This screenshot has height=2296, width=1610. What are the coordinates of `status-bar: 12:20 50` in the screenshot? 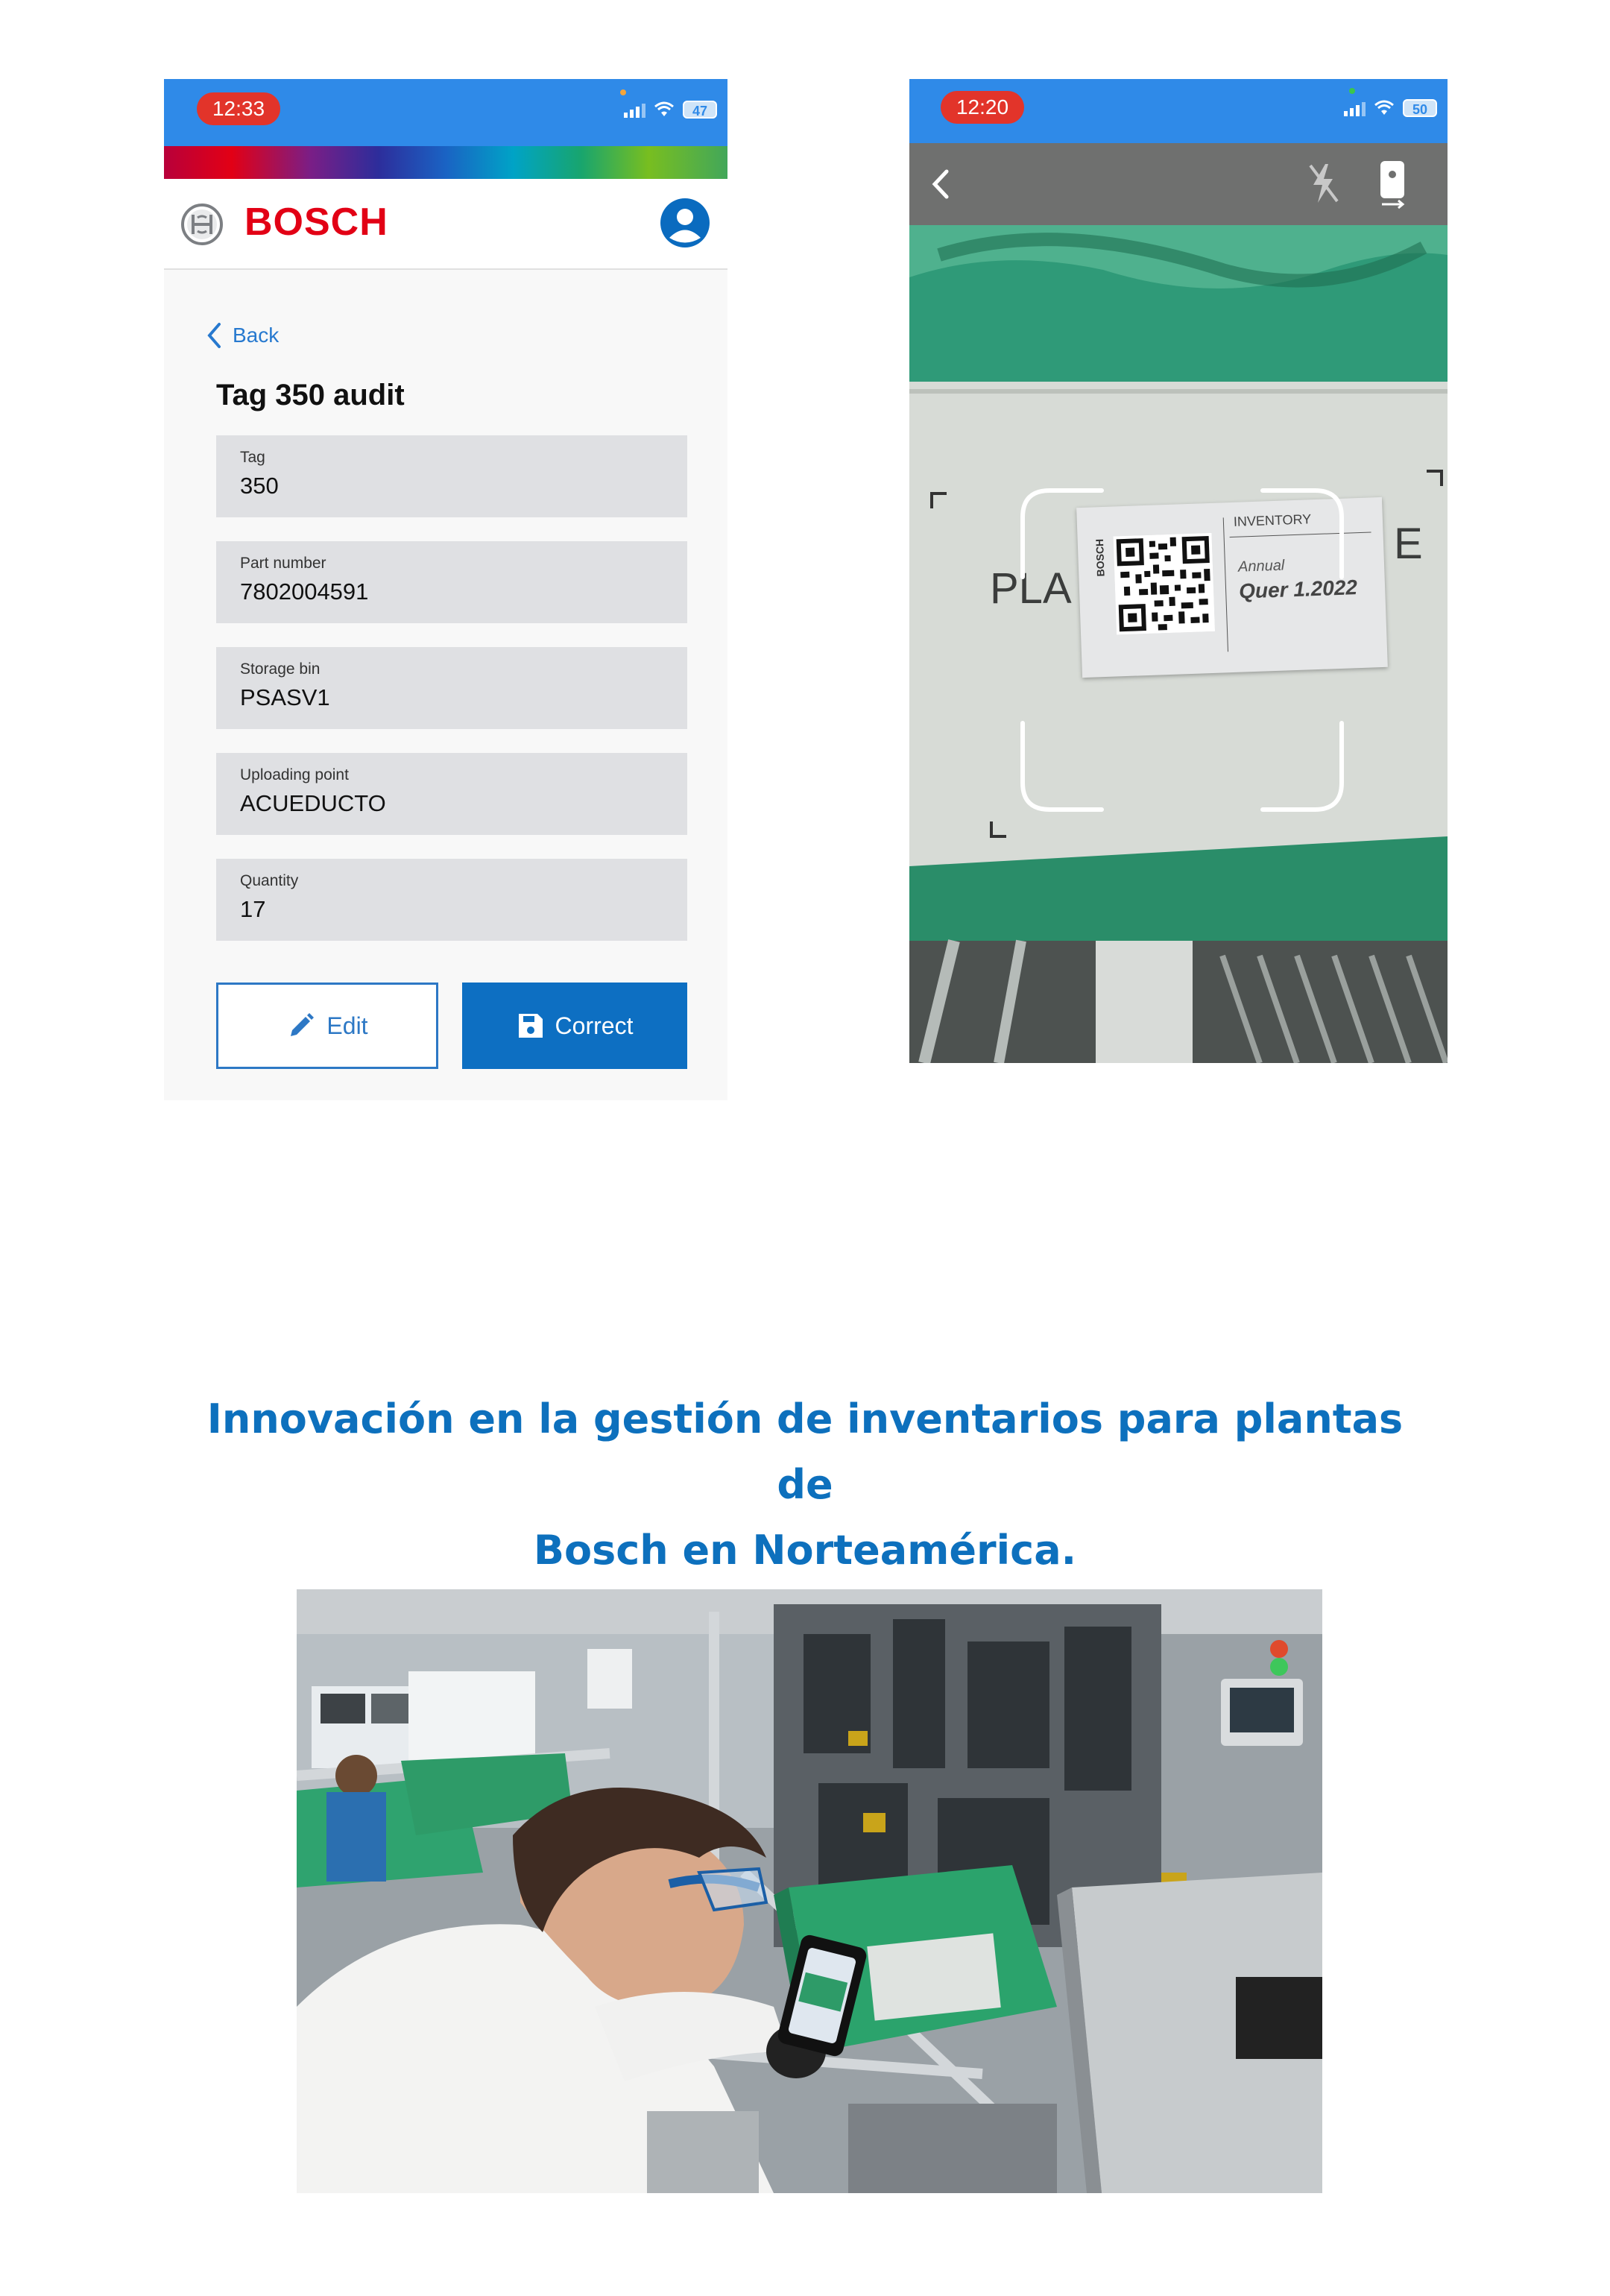 It's located at (1178, 111).